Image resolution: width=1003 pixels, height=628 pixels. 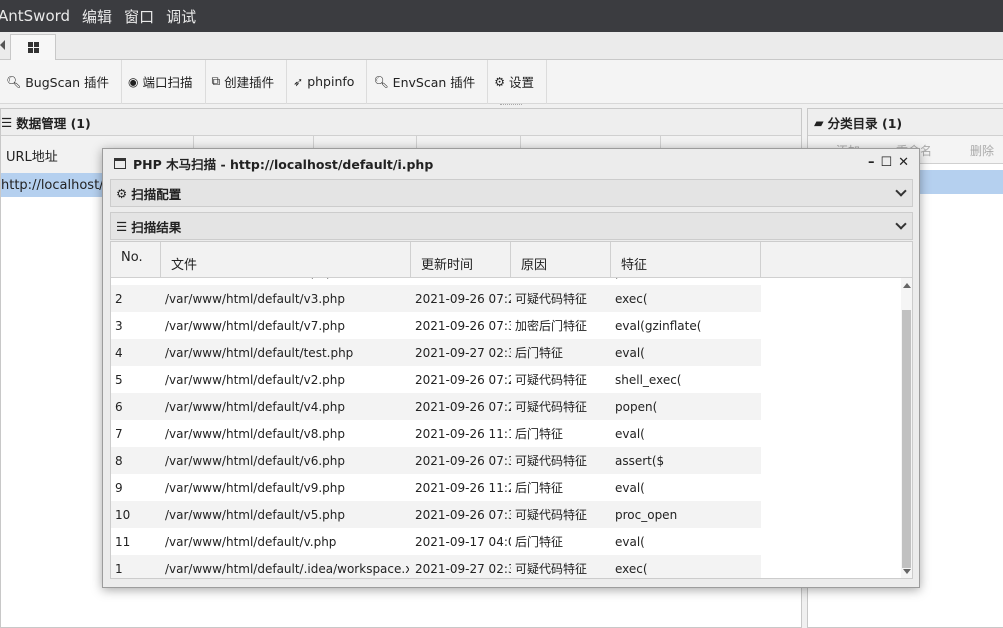 What do you see at coordinates (463, 460) in the screenshot?
I see `cell-updated: 2021-09-26 07:33` at bounding box center [463, 460].